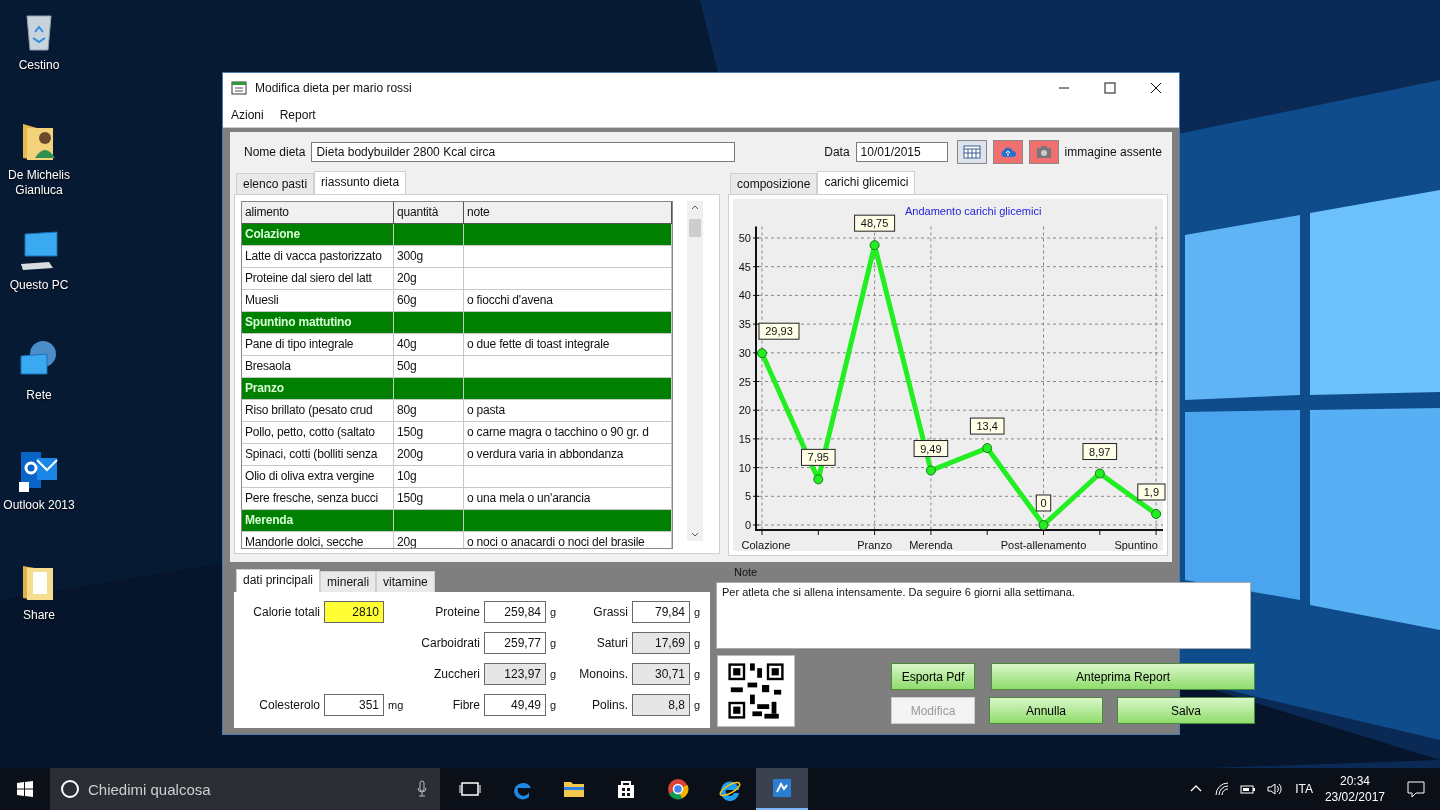  I want to click on field-label: Calorie totali, so click(286, 611).